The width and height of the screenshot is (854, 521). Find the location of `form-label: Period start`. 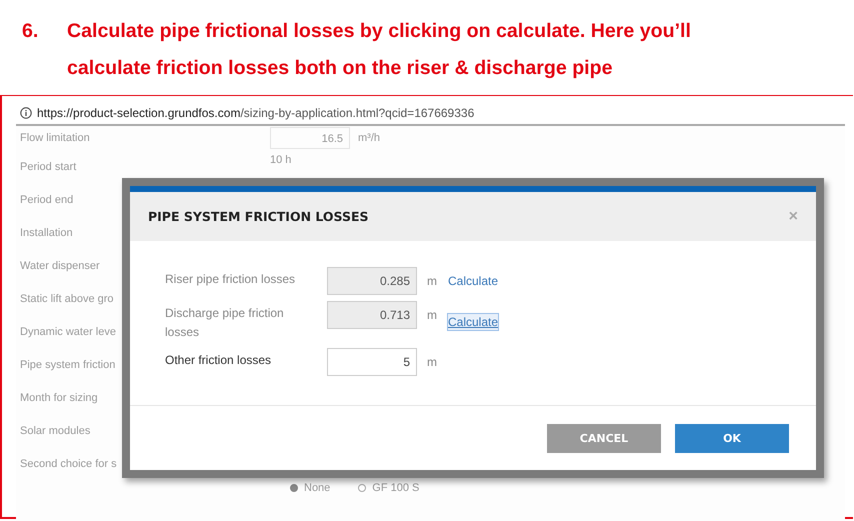

form-label: Period start is located at coordinates (48, 166).